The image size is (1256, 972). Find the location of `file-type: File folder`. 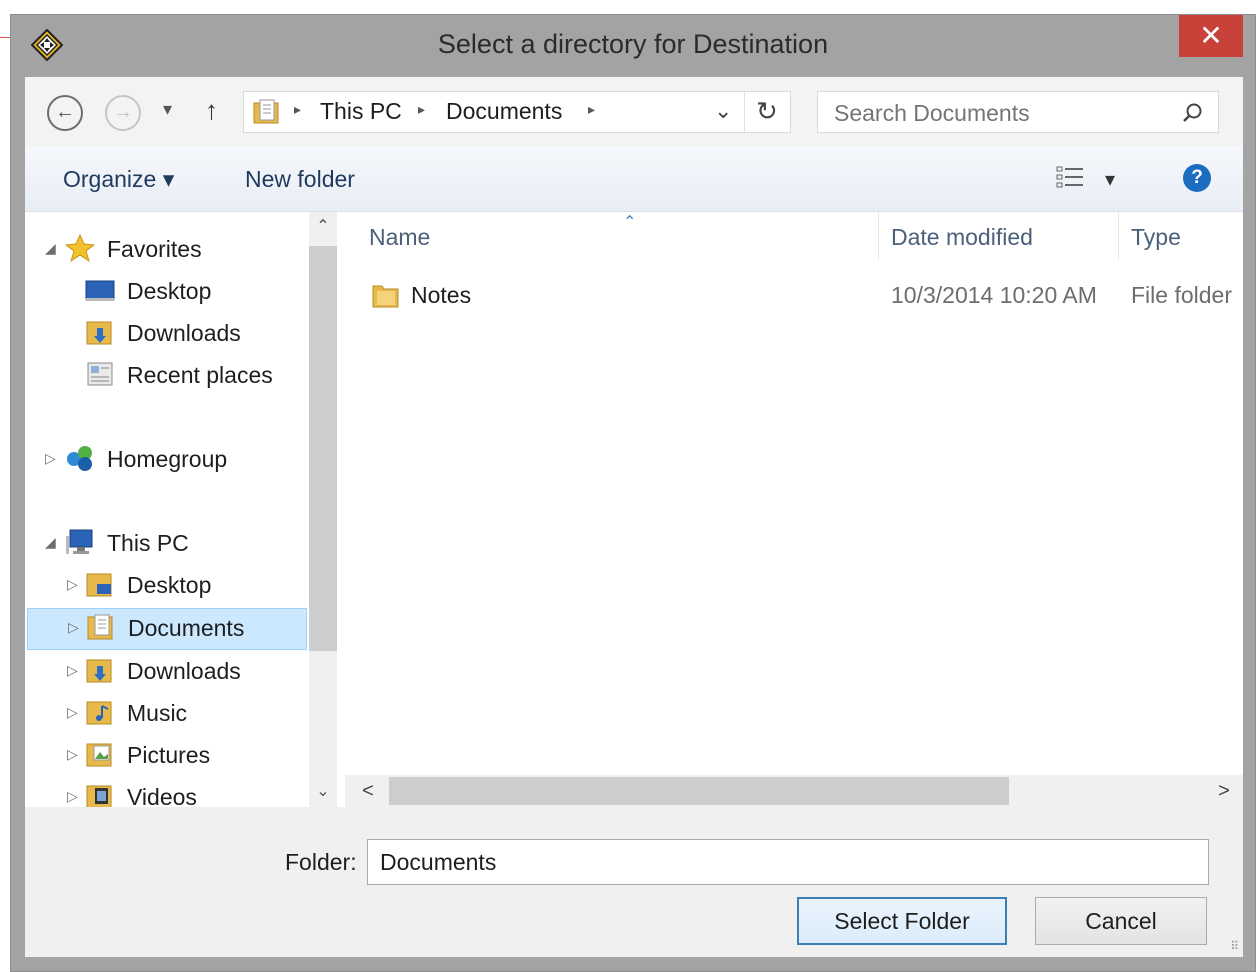

file-type: File folder is located at coordinates (1181, 295).